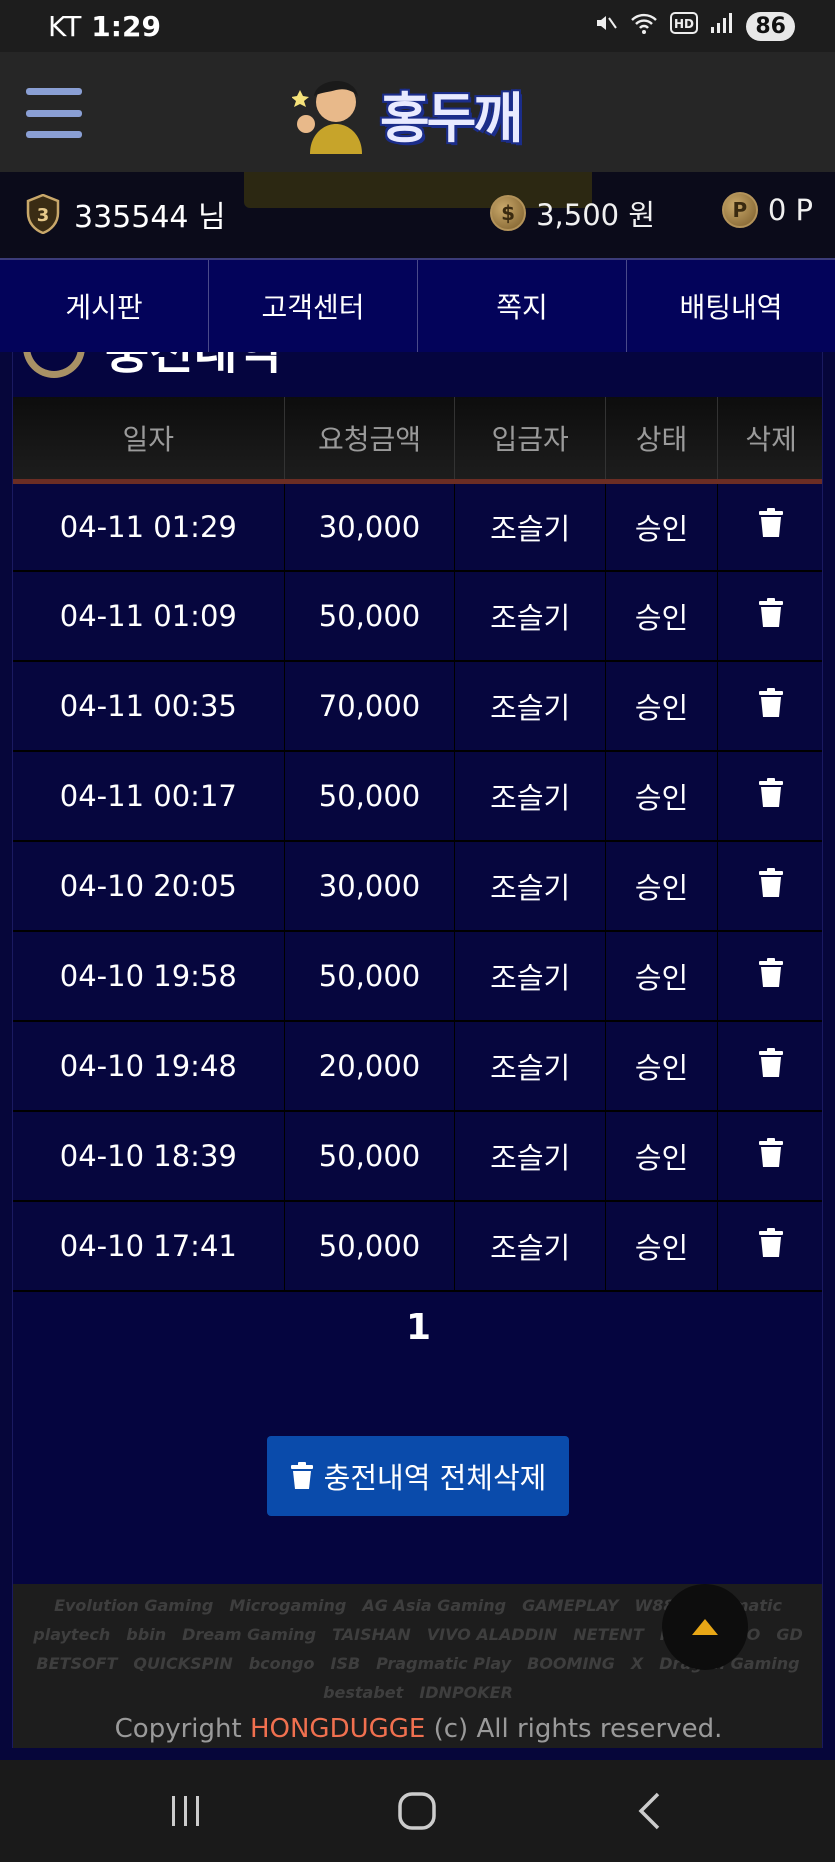  What do you see at coordinates (417, 26) in the screenshot?
I see `status-bar: KT 1:29 HD 86` at bounding box center [417, 26].